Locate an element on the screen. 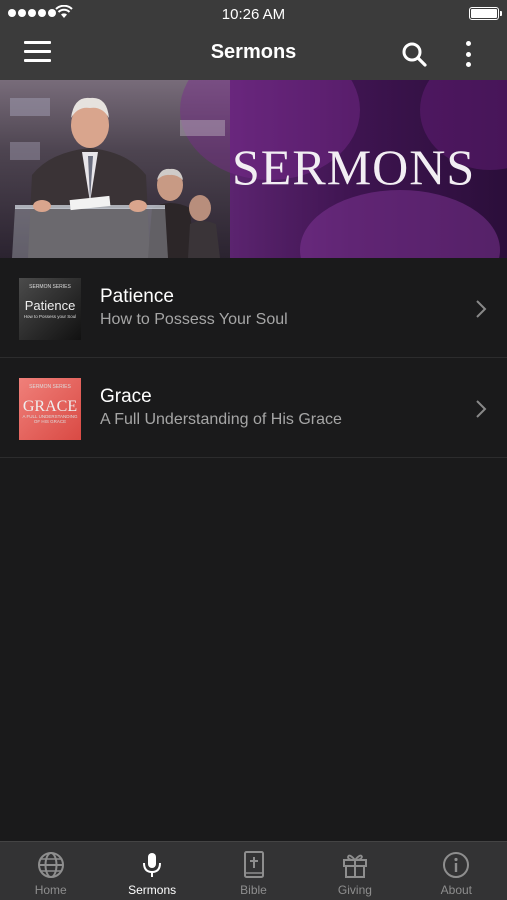 The width and height of the screenshot is (507, 900). search-icon is located at coordinates (414, 54).